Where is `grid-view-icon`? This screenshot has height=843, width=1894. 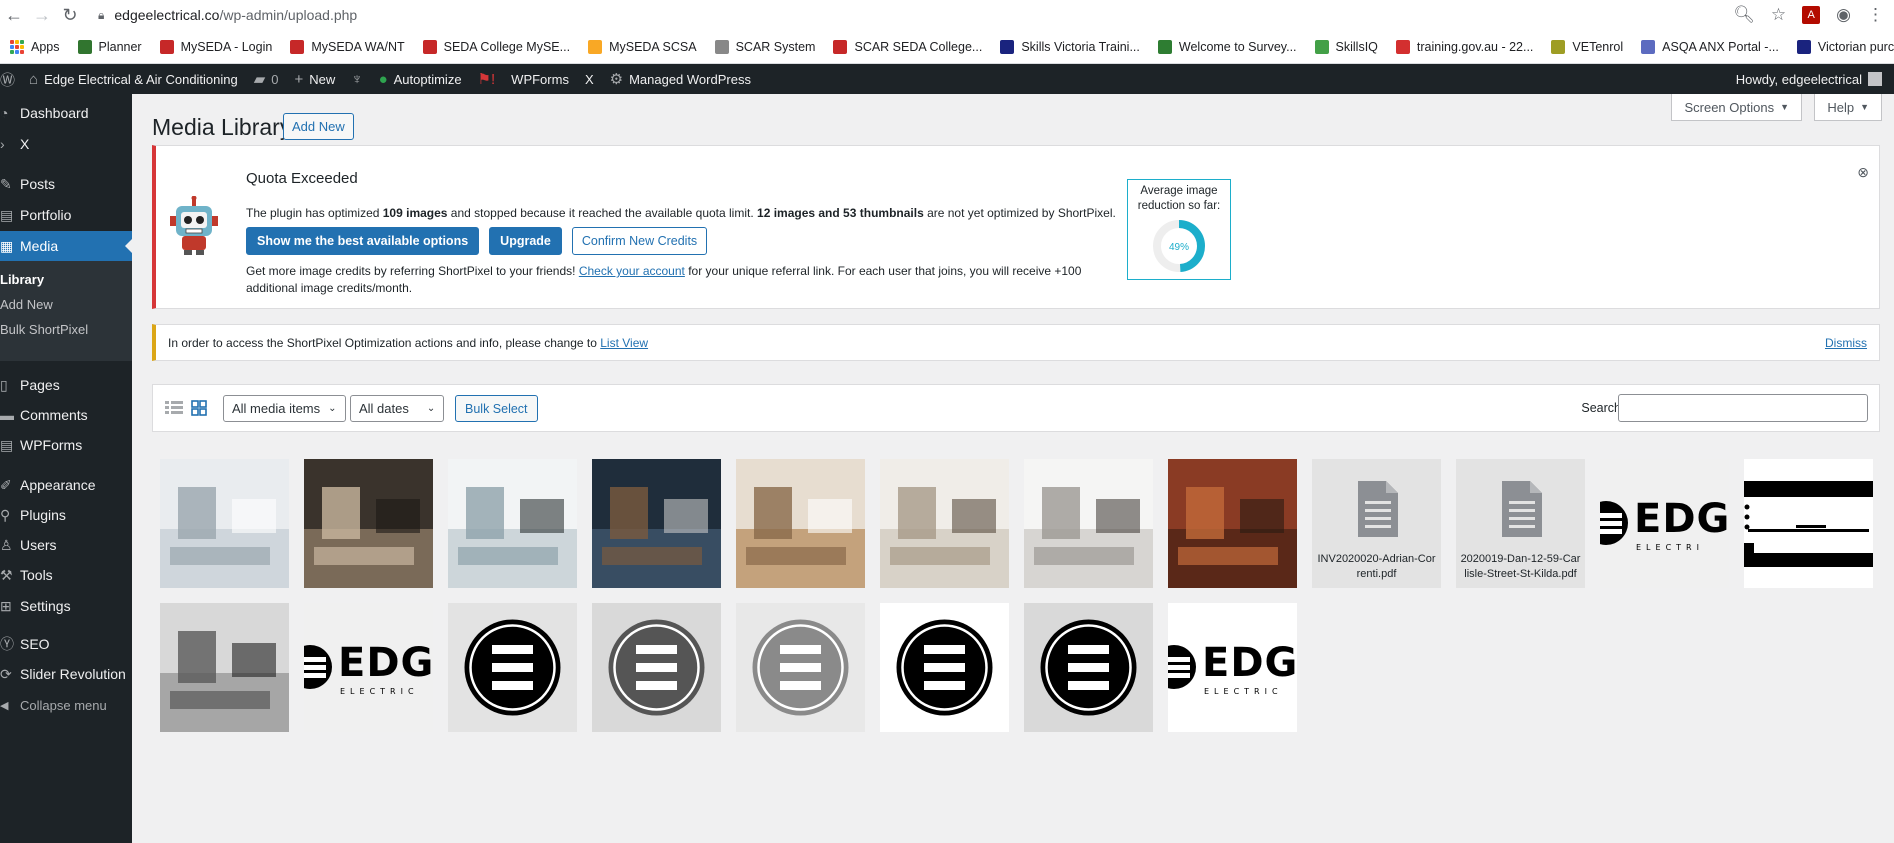
grid-view-icon is located at coordinates (199, 408).